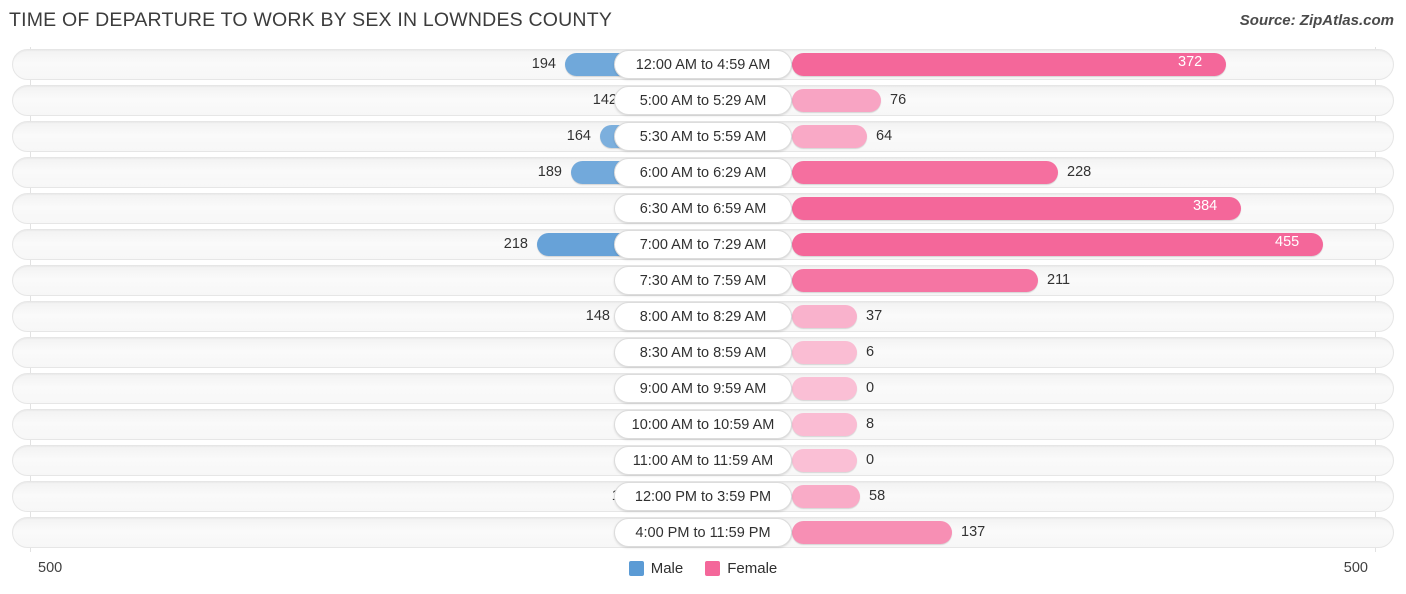 Image resolution: width=1406 pixels, height=594 pixels. Describe the element at coordinates (884, 136) in the screenshot. I see `value-label-female: 64` at that location.